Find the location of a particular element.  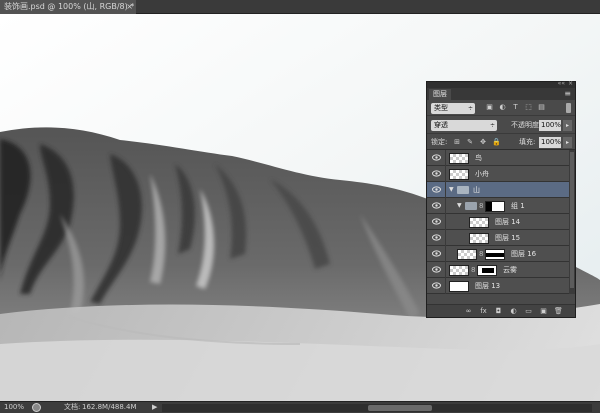

link-layers-icon: ∞ is located at coordinates (468, 311).